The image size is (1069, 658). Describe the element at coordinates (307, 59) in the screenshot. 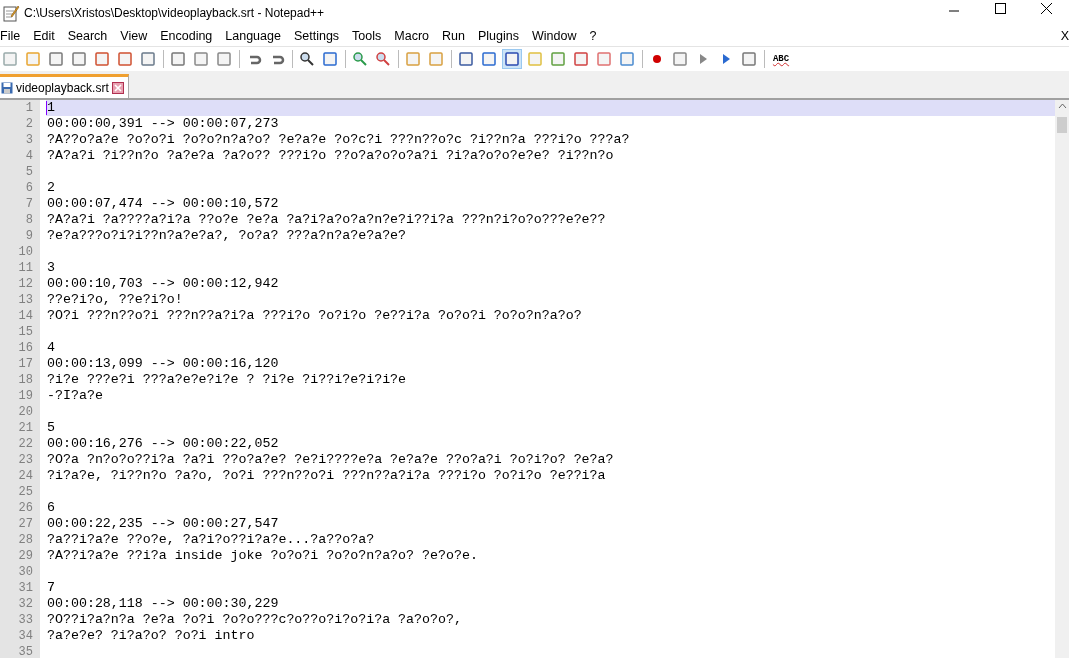

I see `find-icon` at that location.